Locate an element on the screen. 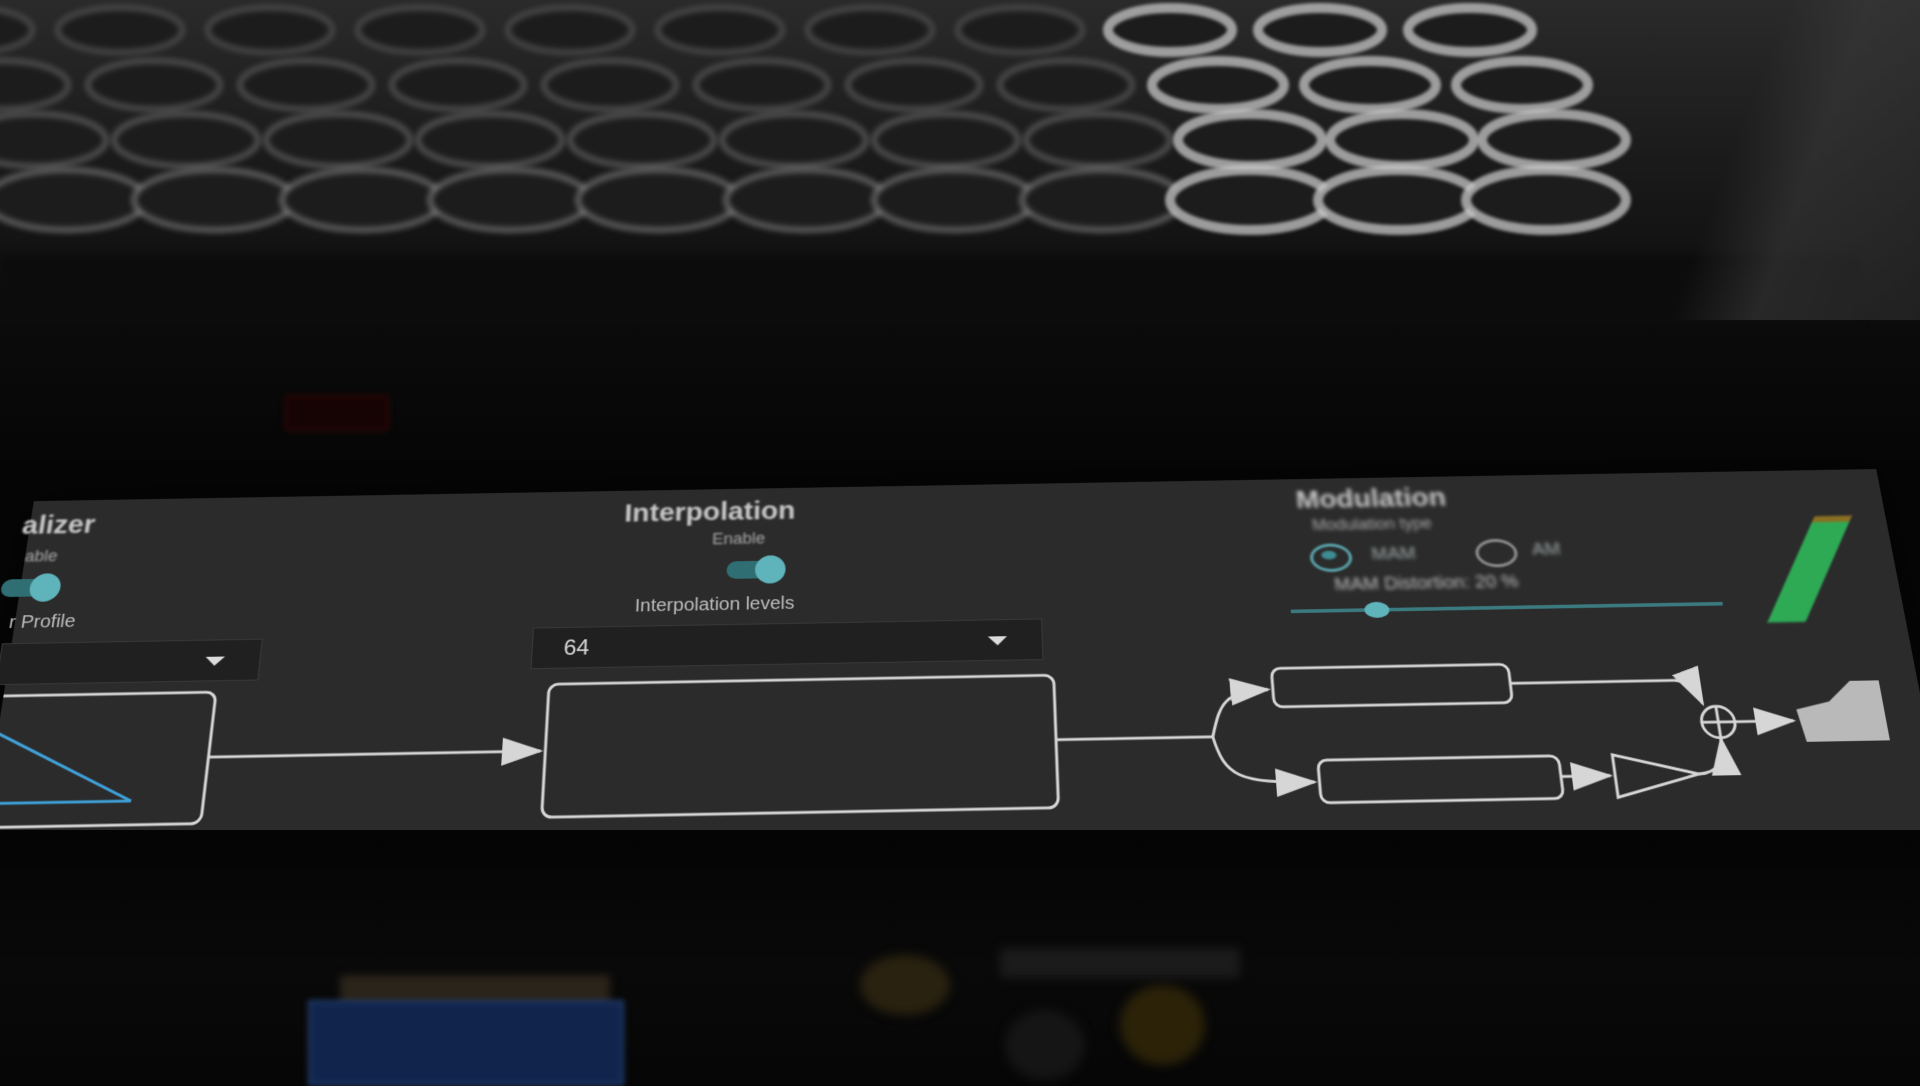 The height and width of the screenshot is (1086, 1920). arrow-to-summer-lower is located at coordinates (1710, 756).